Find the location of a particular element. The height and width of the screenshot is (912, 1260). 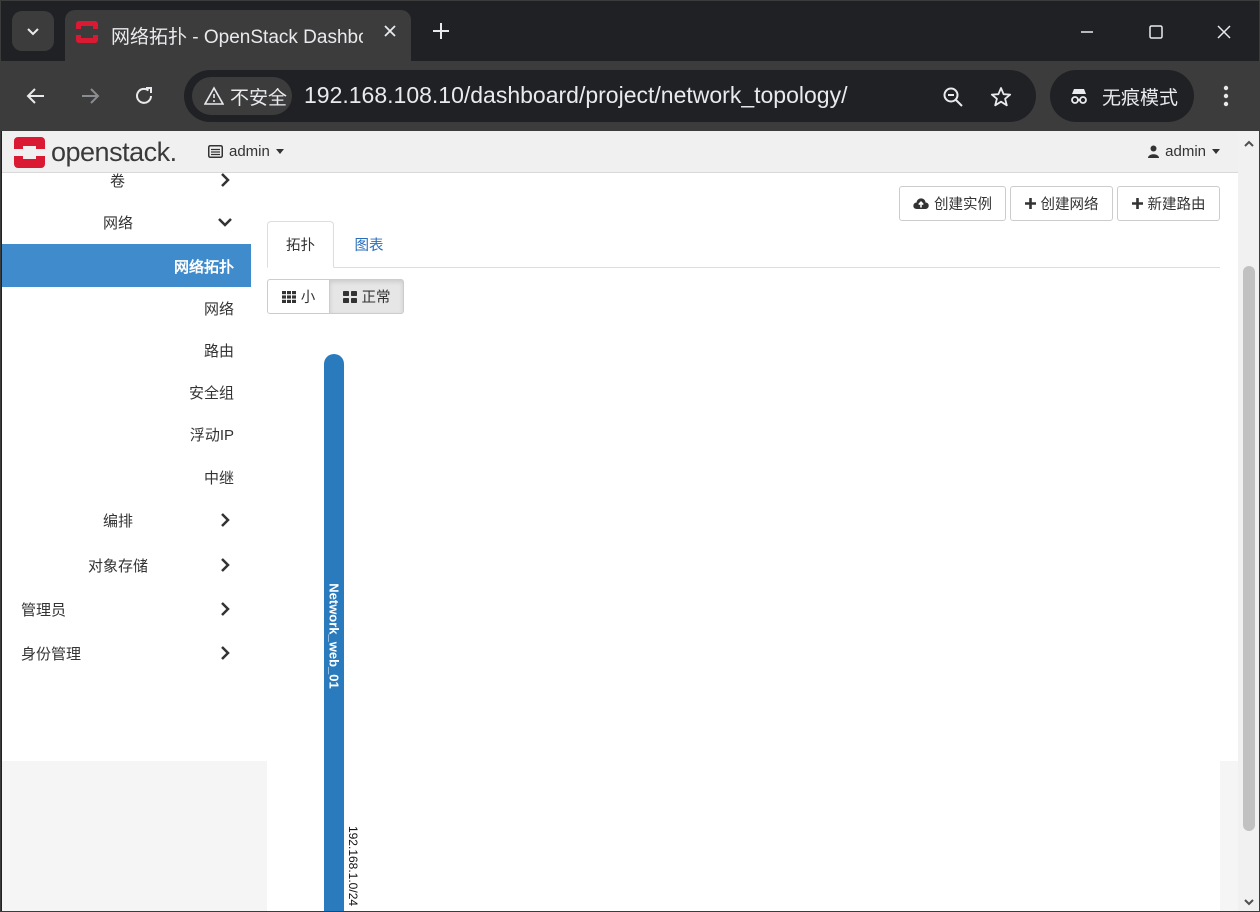

new-tab-button is located at coordinates (441, 31).